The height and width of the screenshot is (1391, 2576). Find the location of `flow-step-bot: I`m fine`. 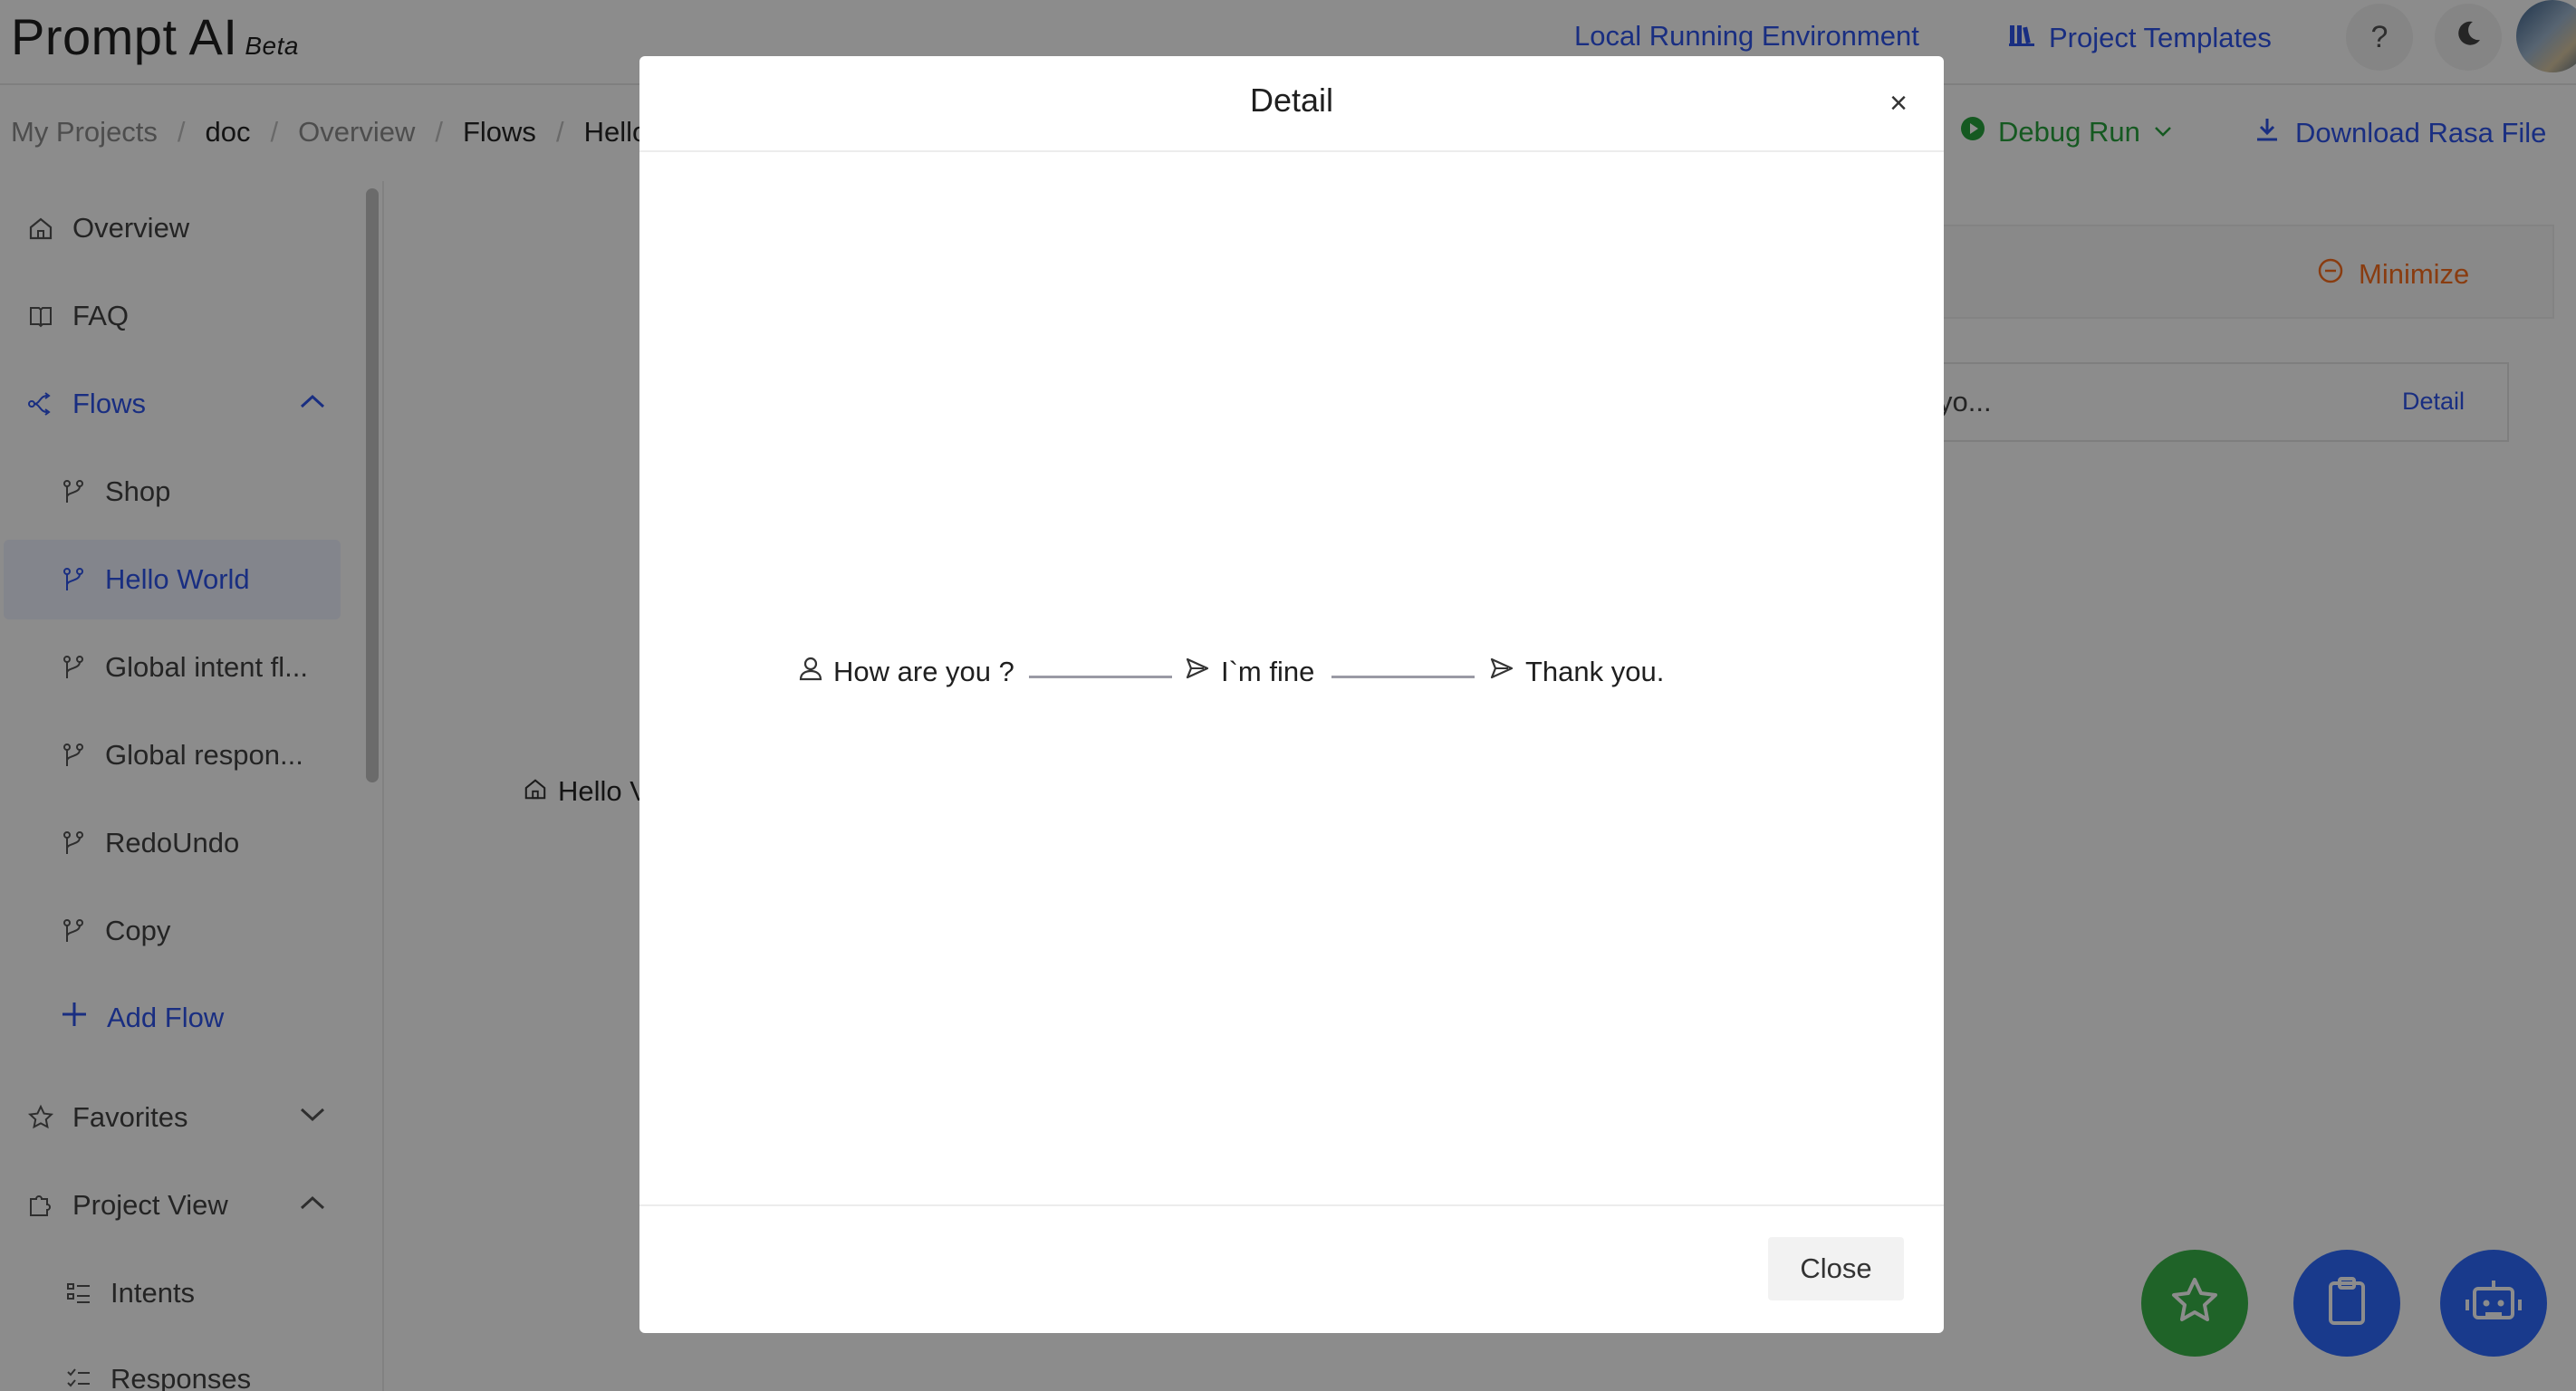

flow-step-bot: I`m fine is located at coordinates (1249, 672).